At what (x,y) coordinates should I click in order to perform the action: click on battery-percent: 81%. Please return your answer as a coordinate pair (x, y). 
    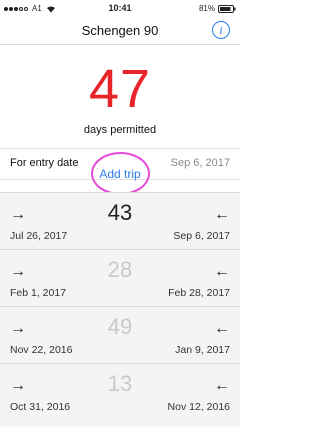
    Looking at the image, I should click on (206, 8).